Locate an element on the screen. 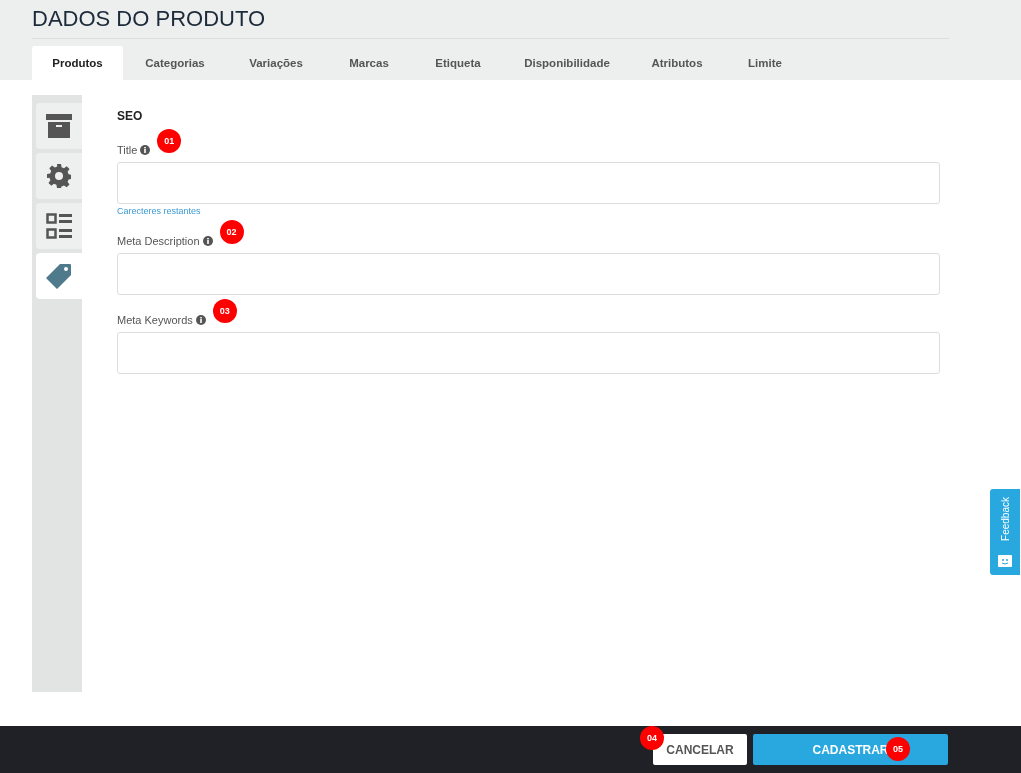 The width and height of the screenshot is (1021, 773). field-label: Meta Description is located at coordinates (158, 241).